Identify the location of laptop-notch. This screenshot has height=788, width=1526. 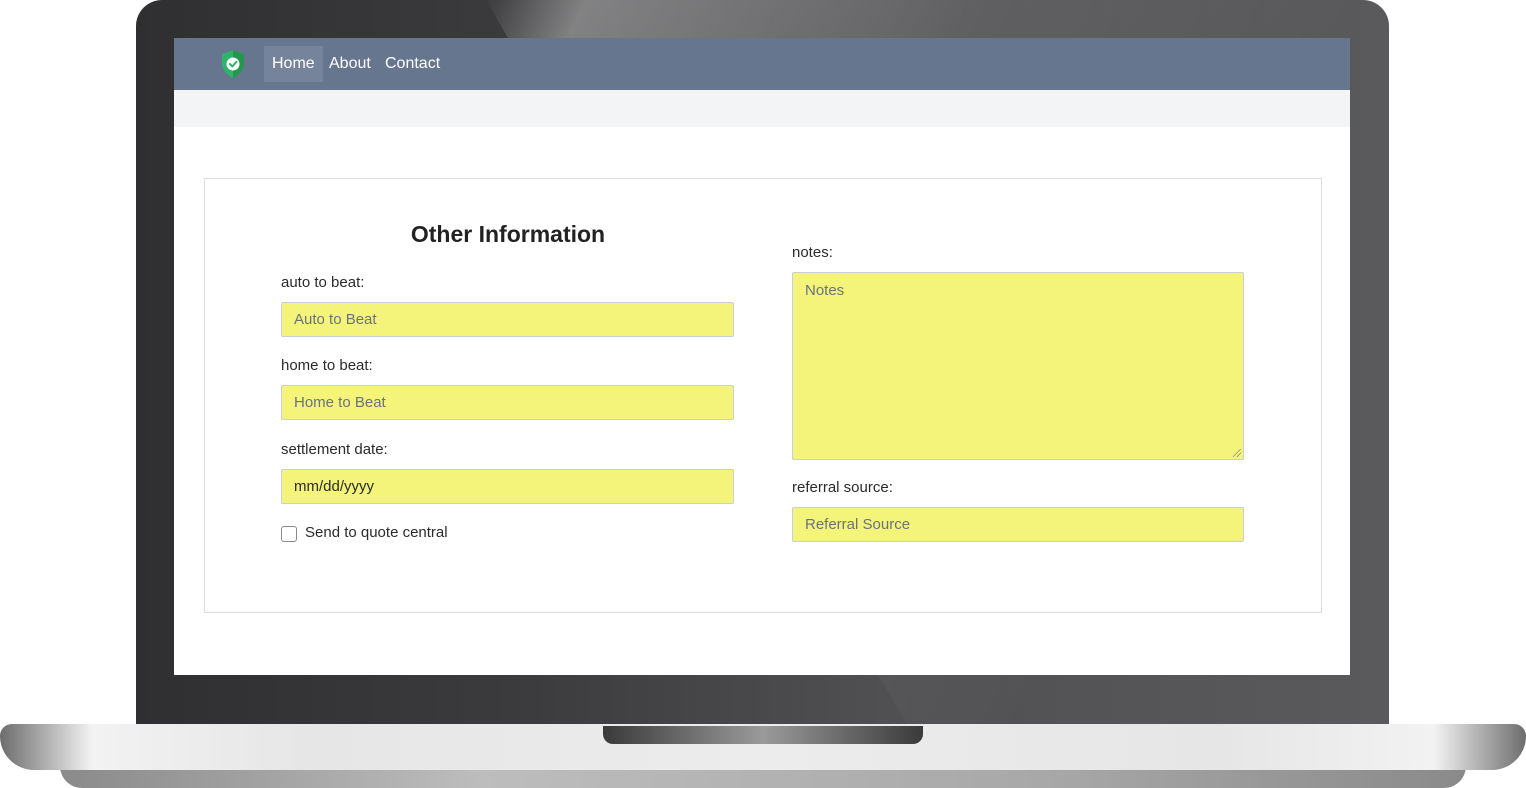
(763, 735).